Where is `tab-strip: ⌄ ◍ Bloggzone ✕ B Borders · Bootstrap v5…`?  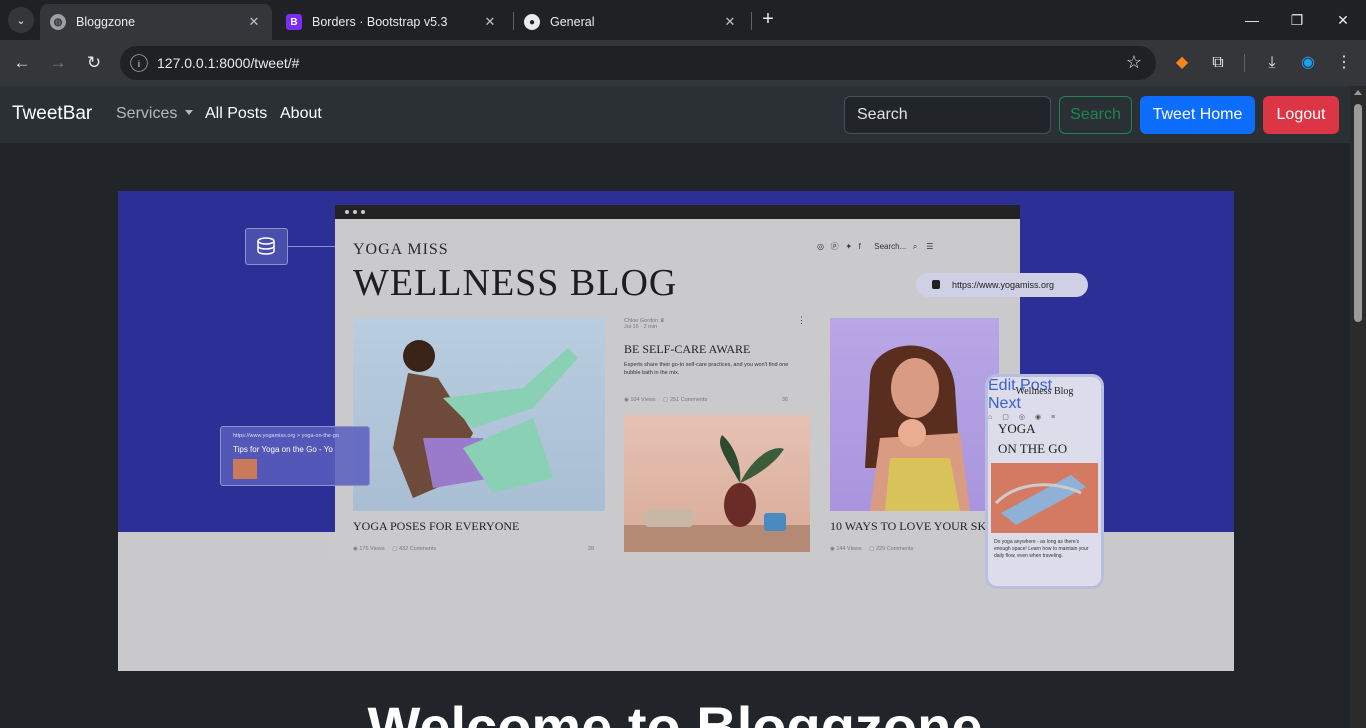 tab-strip: ⌄ ◍ Bloggzone ✕ B Borders · Bootstrap v5… is located at coordinates (683, 20).